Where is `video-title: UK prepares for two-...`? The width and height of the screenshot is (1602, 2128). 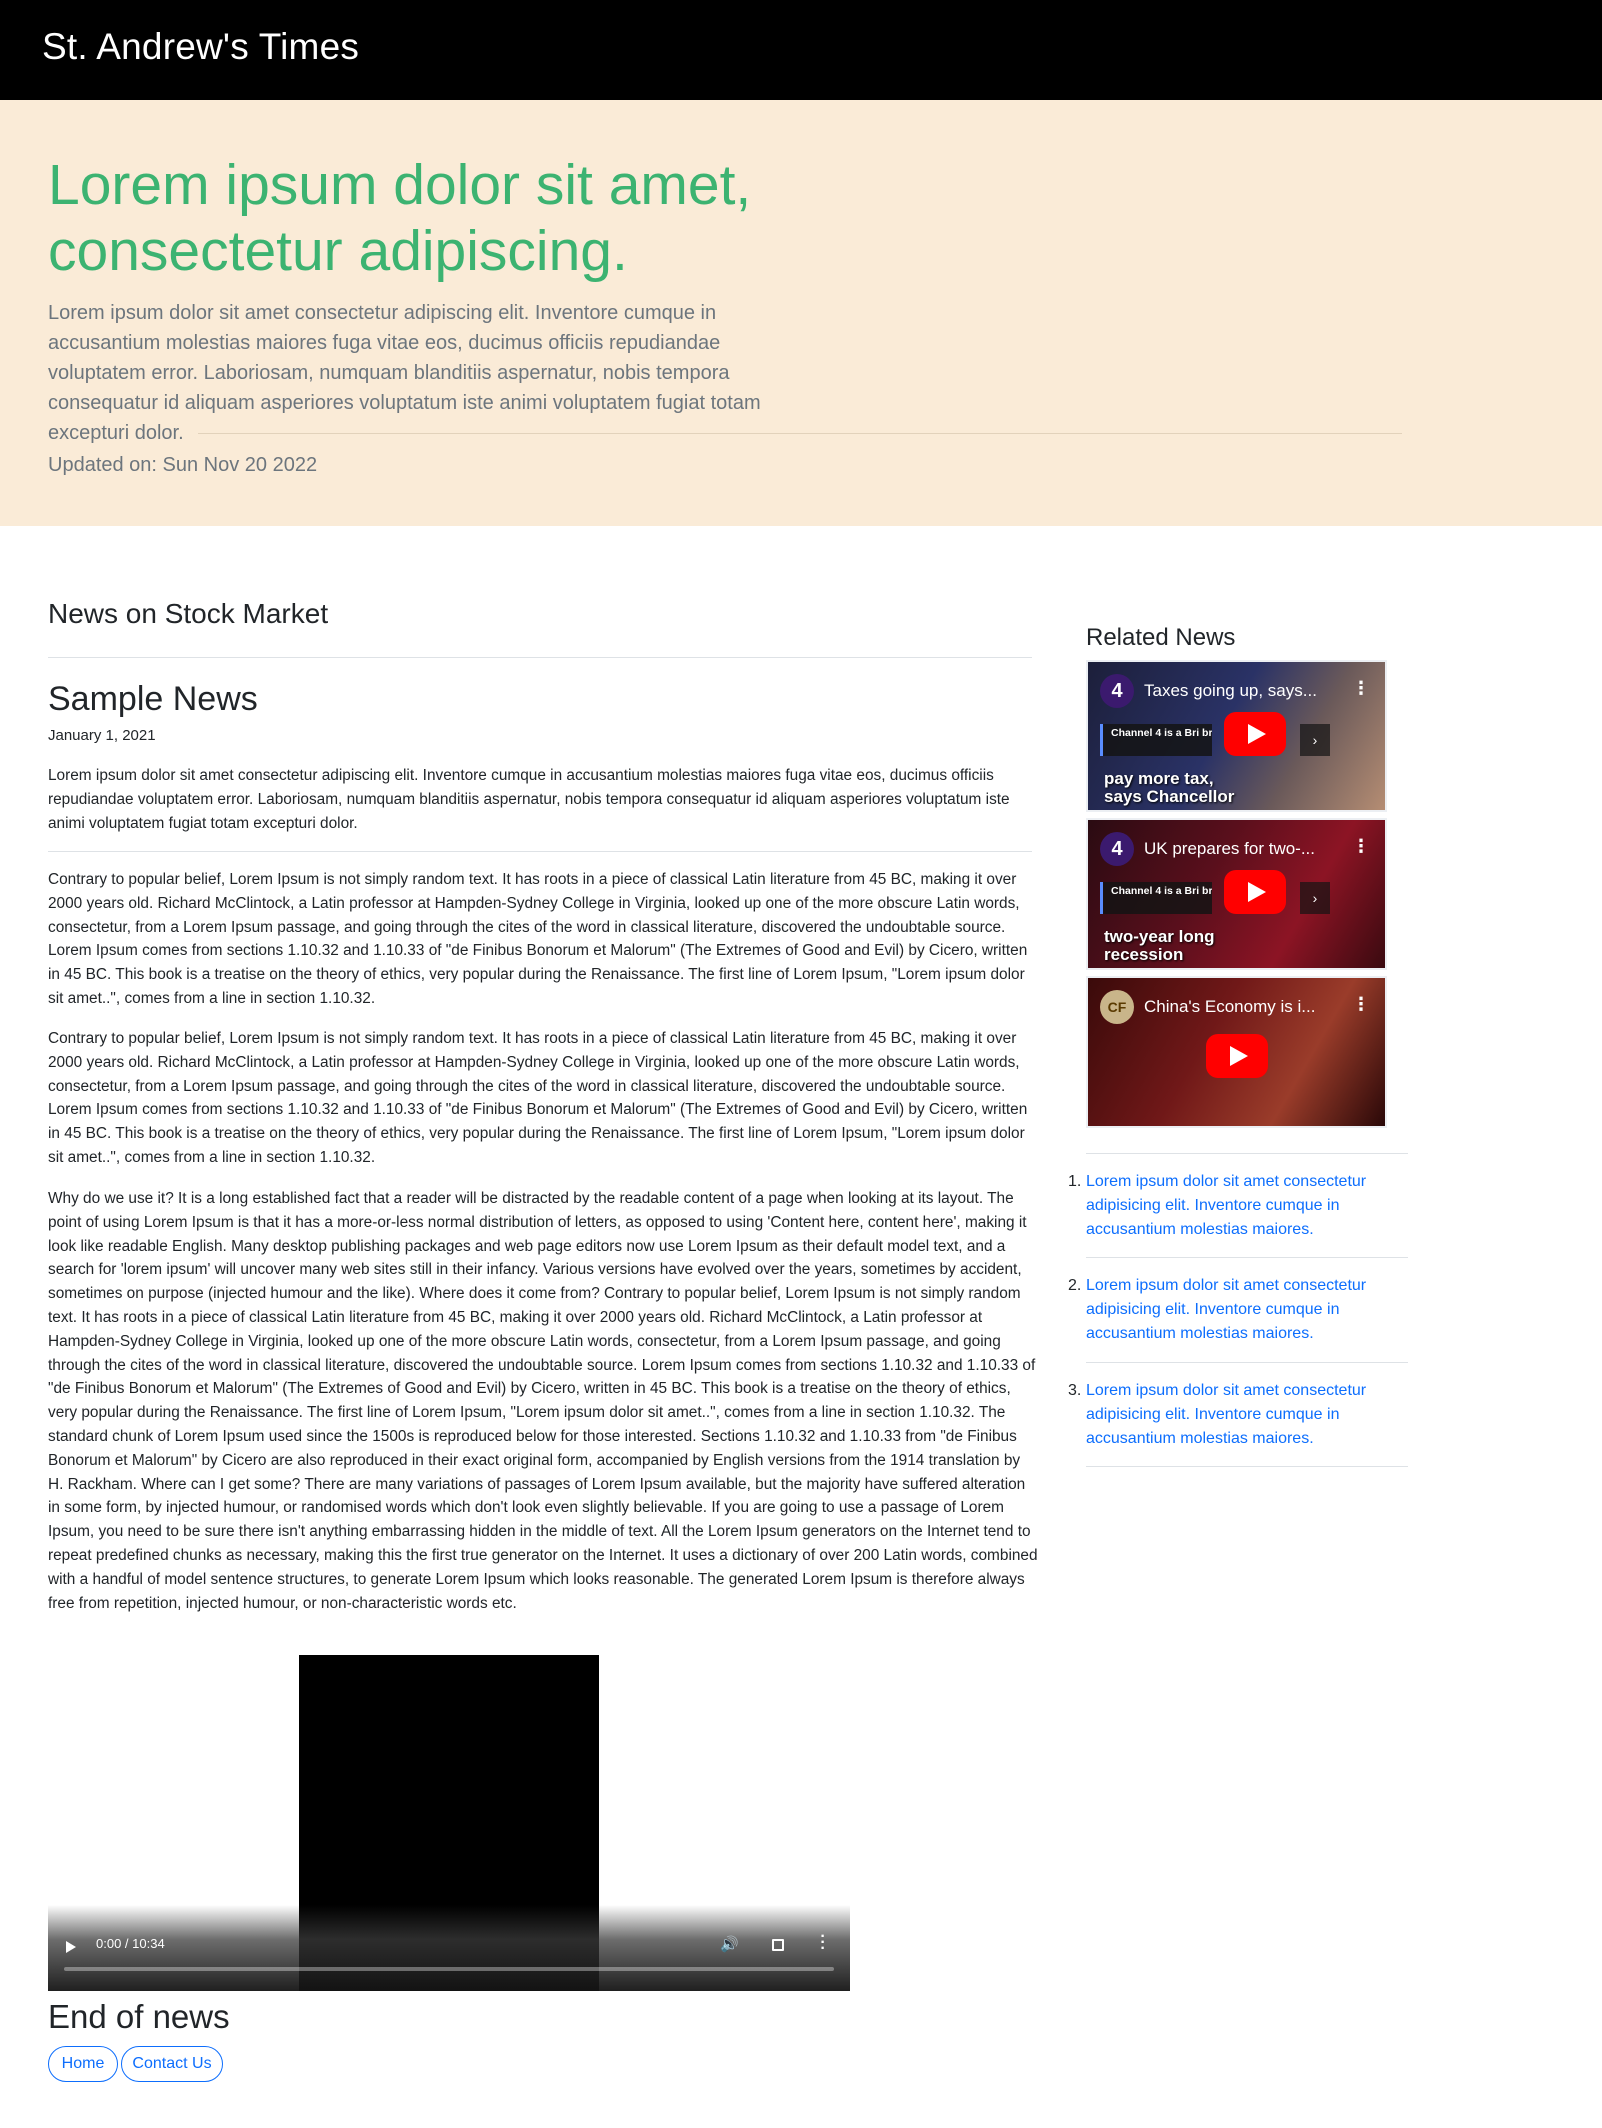
video-title: UK prepares for two-... is located at coordinates (1244, 849).